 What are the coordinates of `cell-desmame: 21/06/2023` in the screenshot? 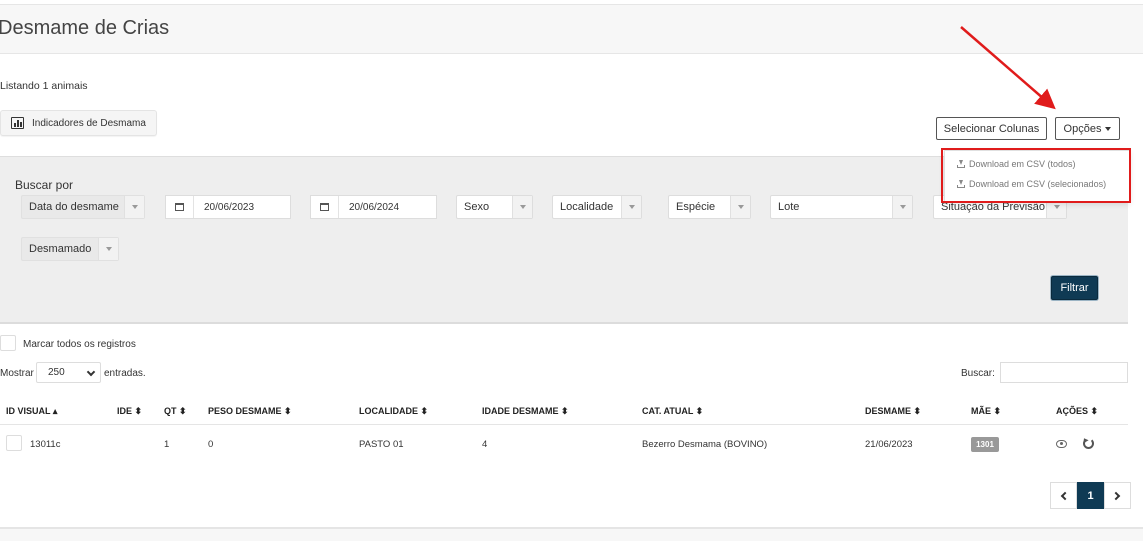 It's located at (889, 444).